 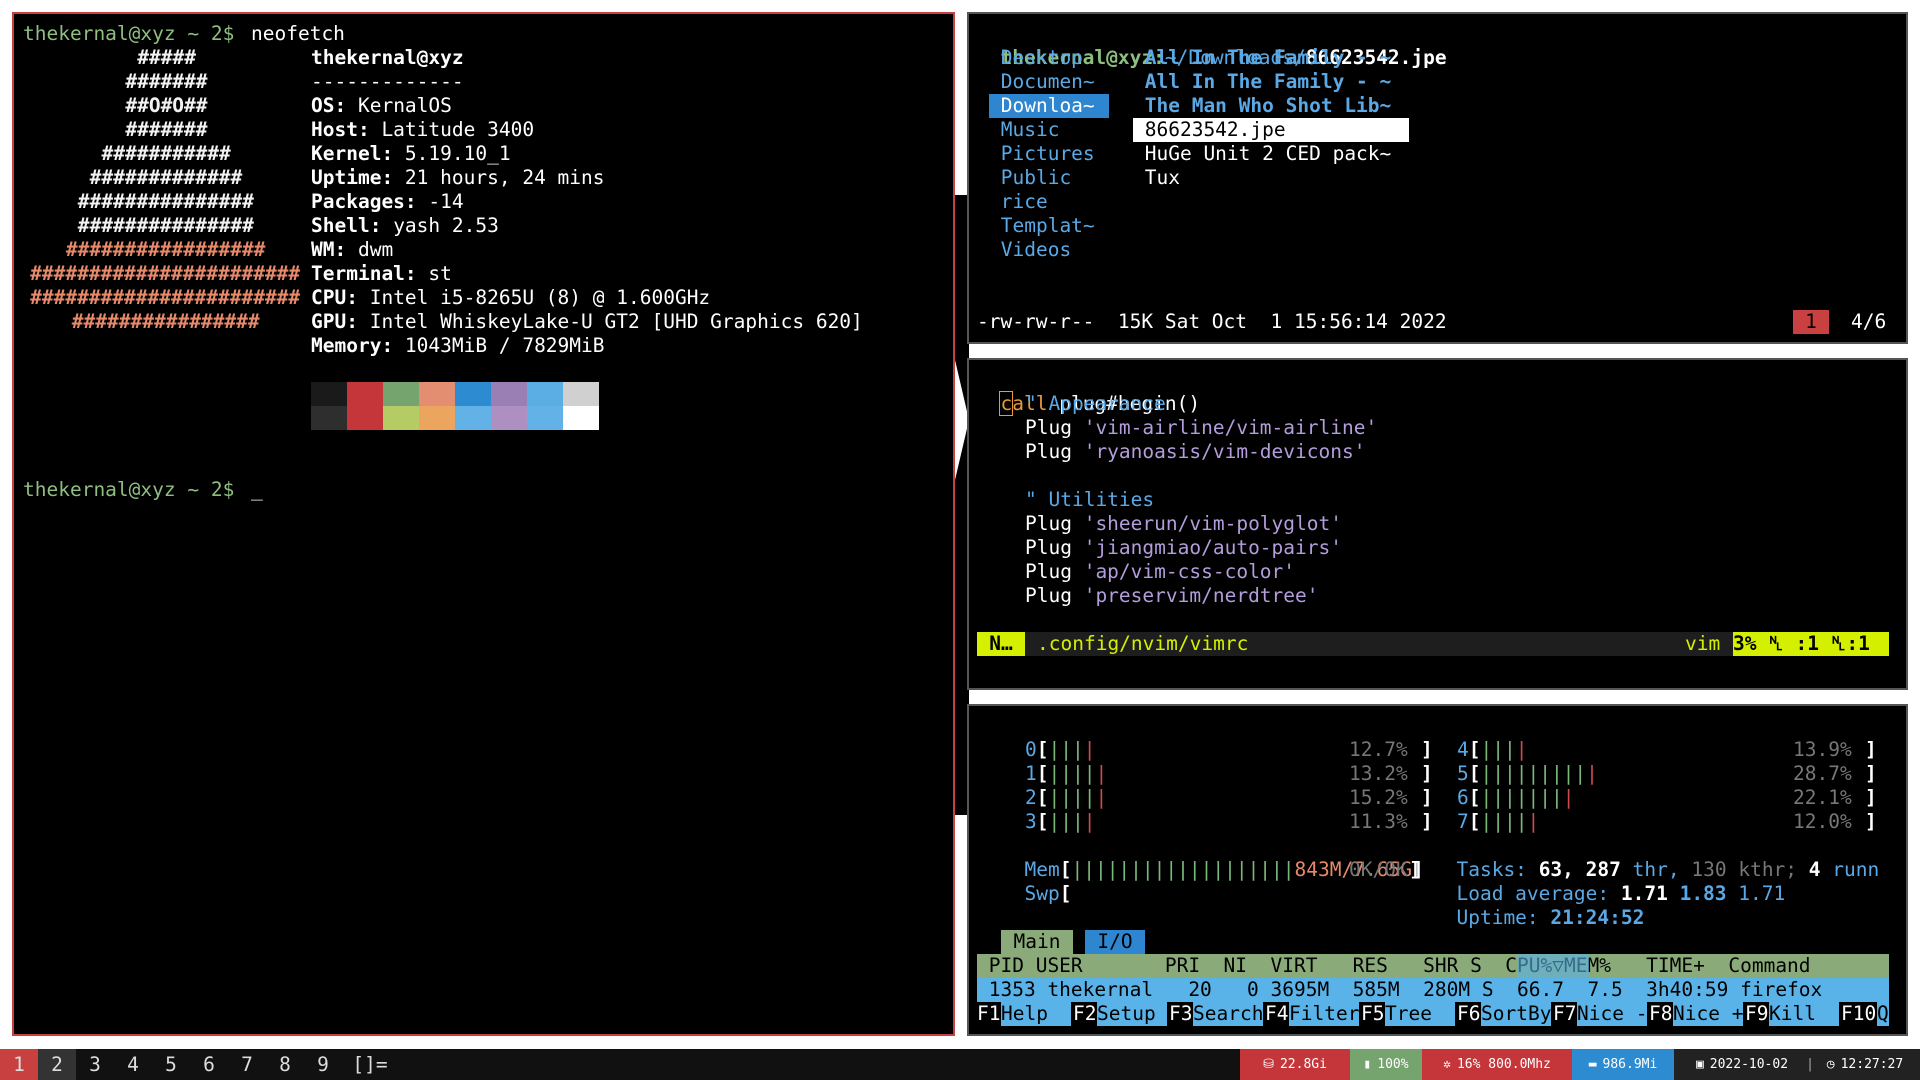 What do you see at coordinates (1031, 821) in the screenshot?
I see `htop-cpu-id: 3` at bounding box center [1031, 821].